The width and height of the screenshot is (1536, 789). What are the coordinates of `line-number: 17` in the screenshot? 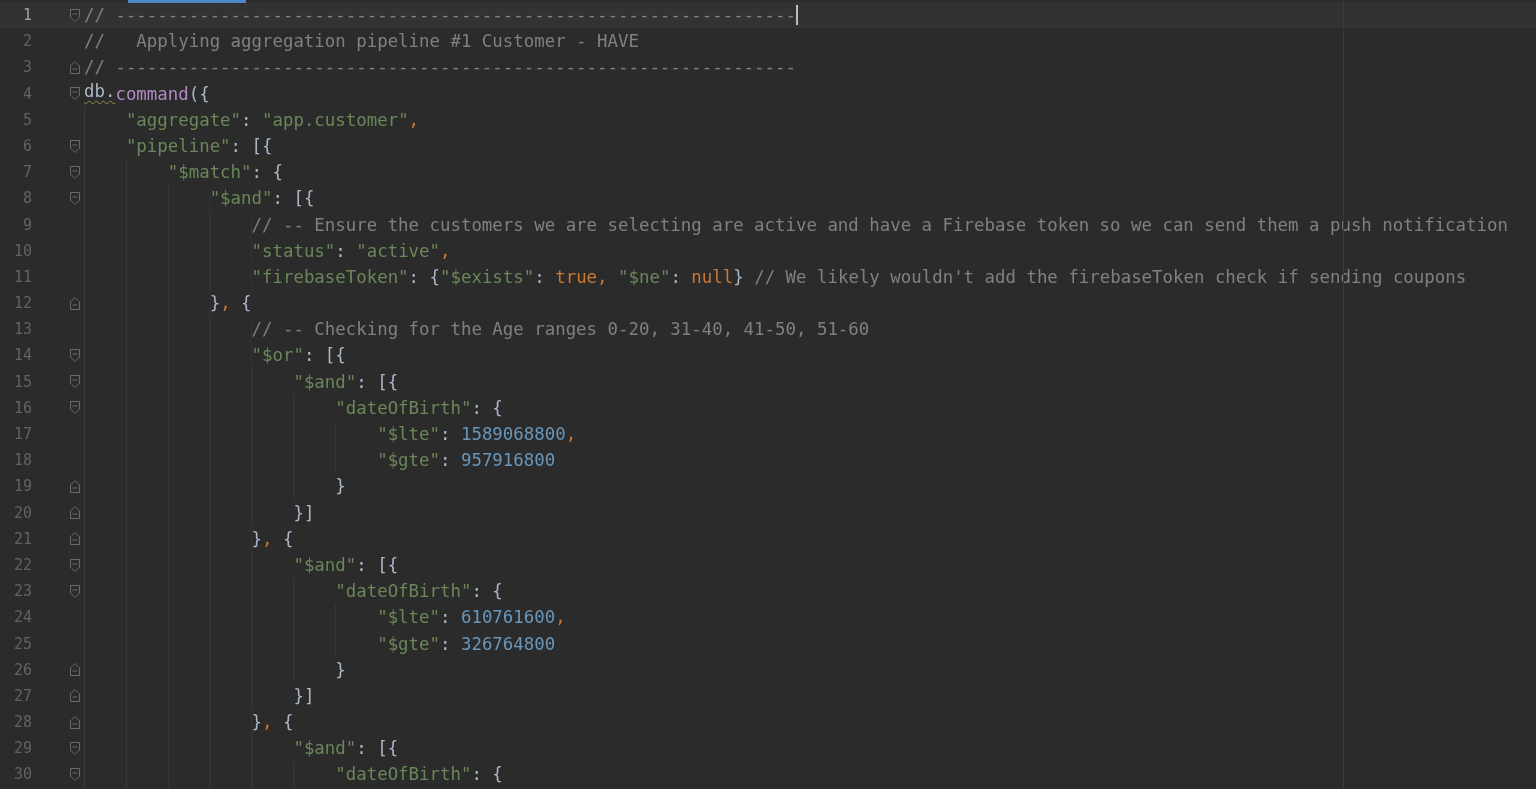 It's located at (22, 434).